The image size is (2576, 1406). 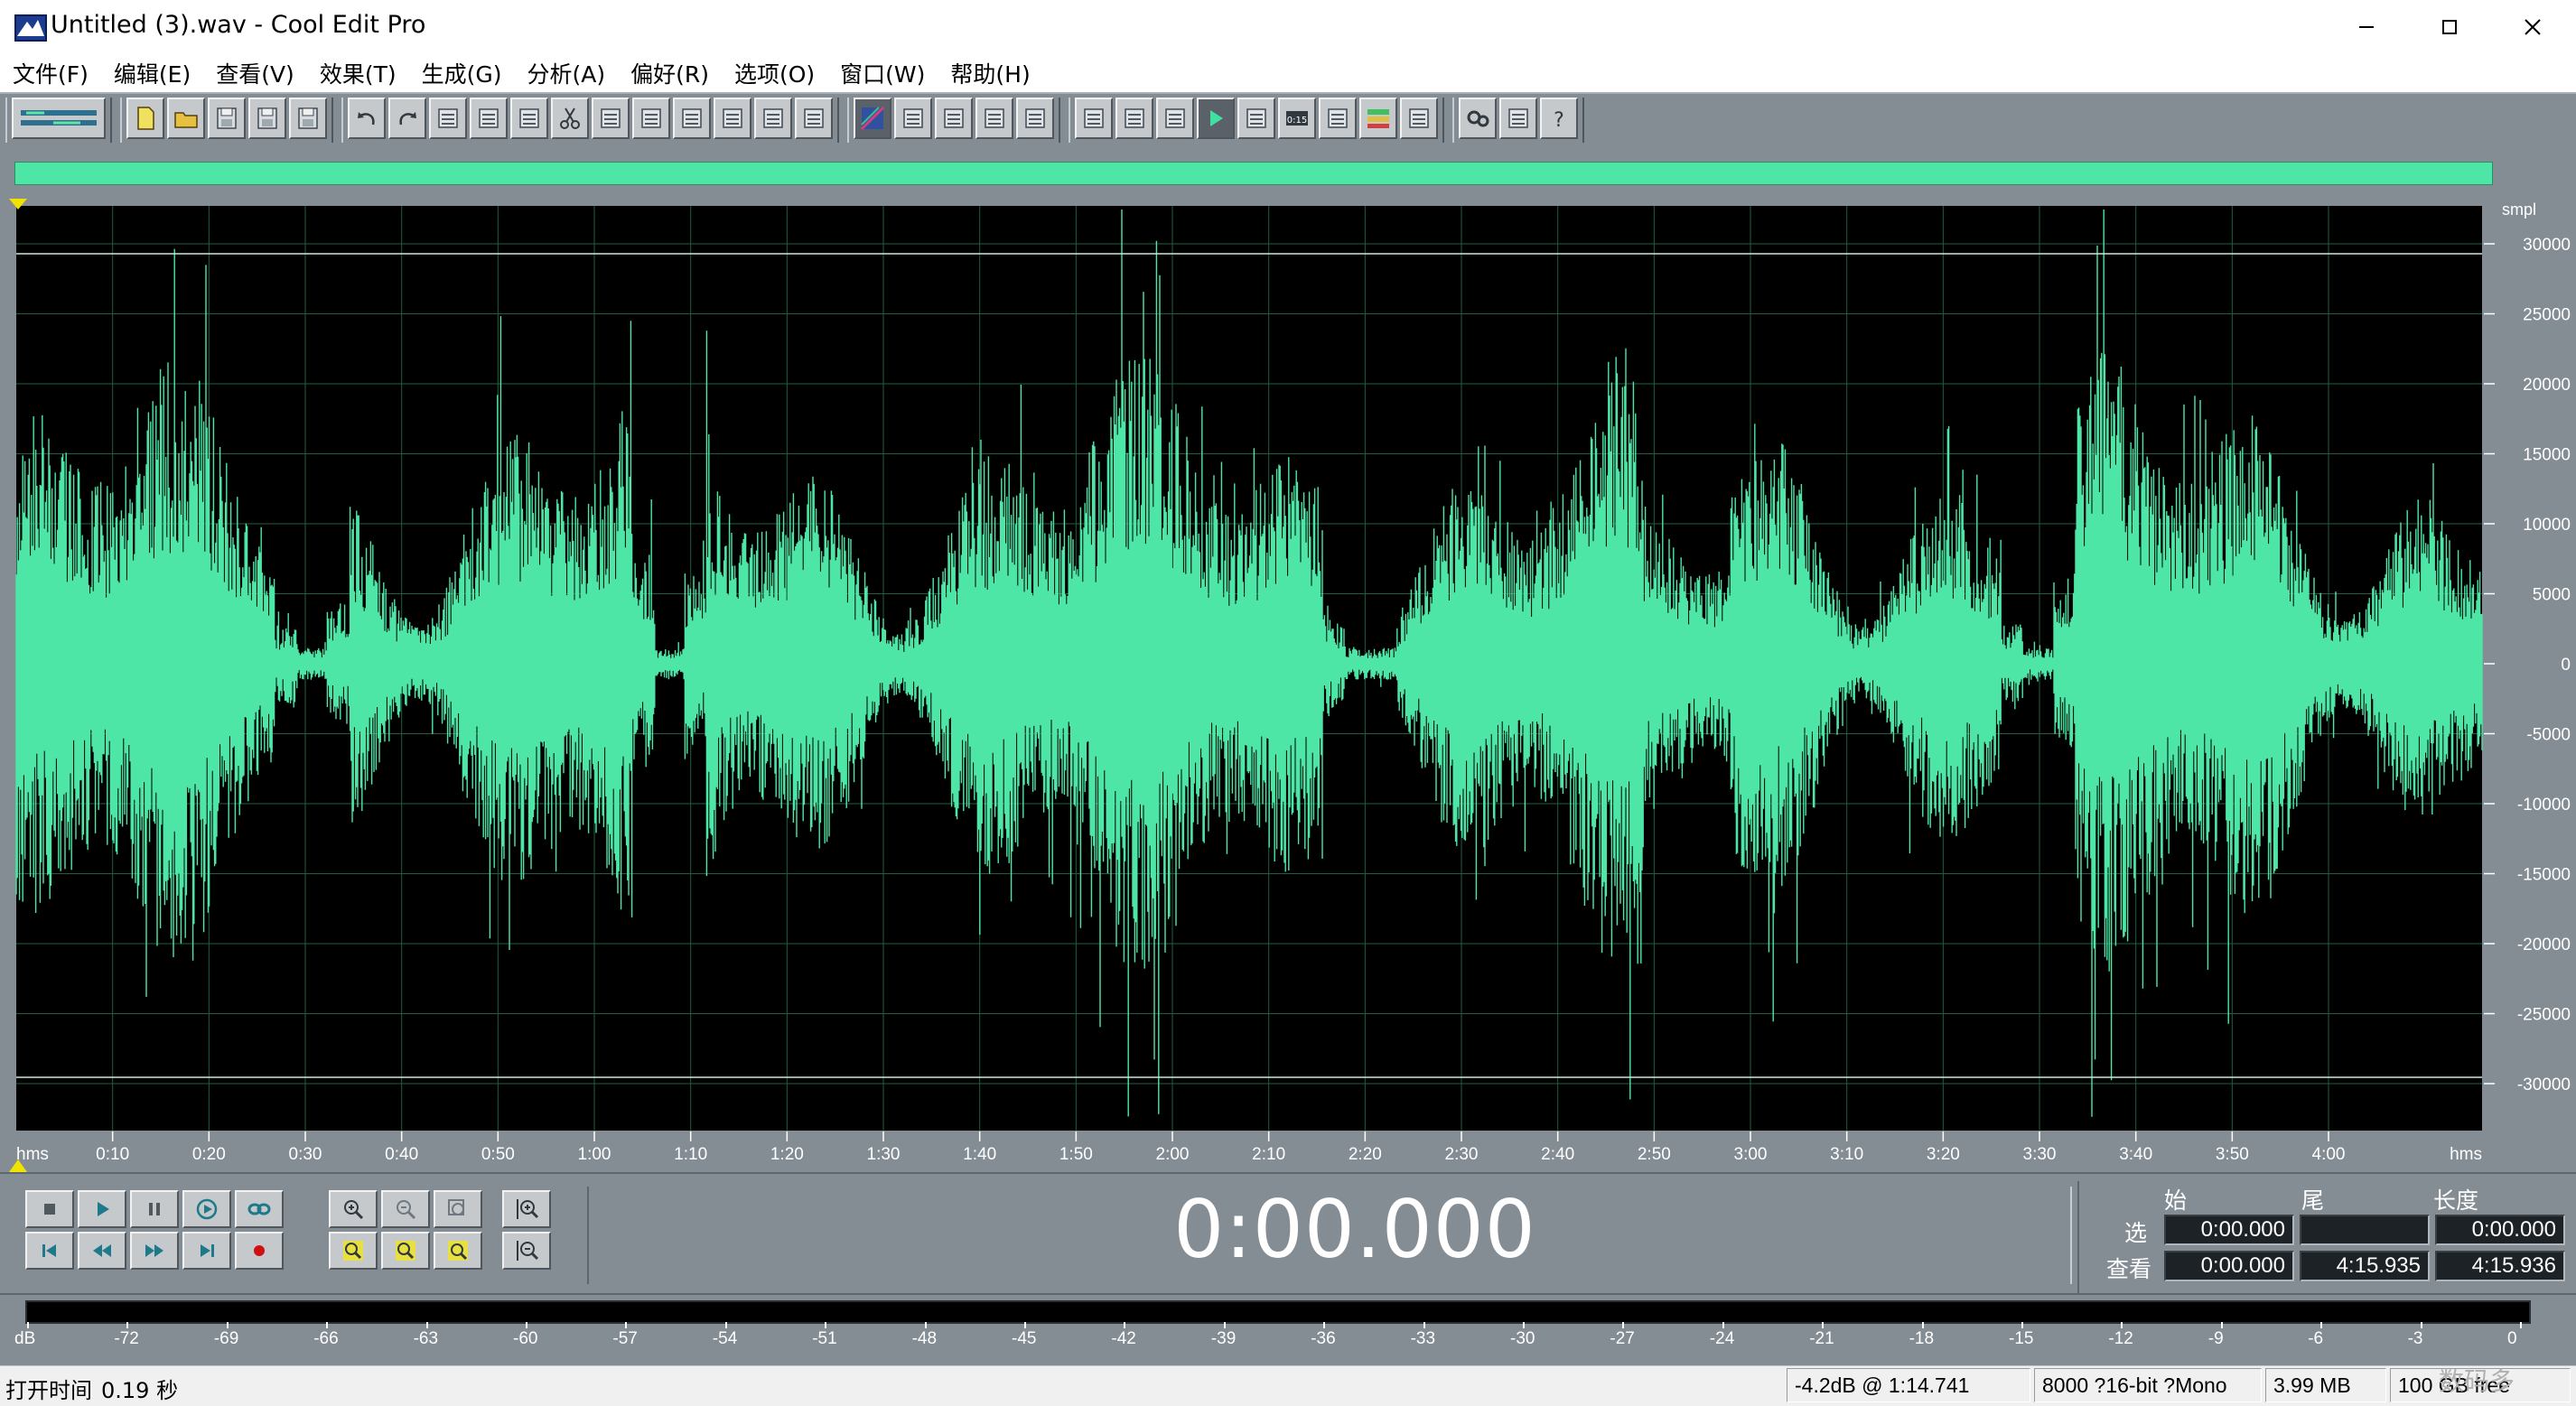 What do you see at coordinates (353, 1251) in the screenshot?
I see `zoom-left-button` at bounding box center [353, 1251].